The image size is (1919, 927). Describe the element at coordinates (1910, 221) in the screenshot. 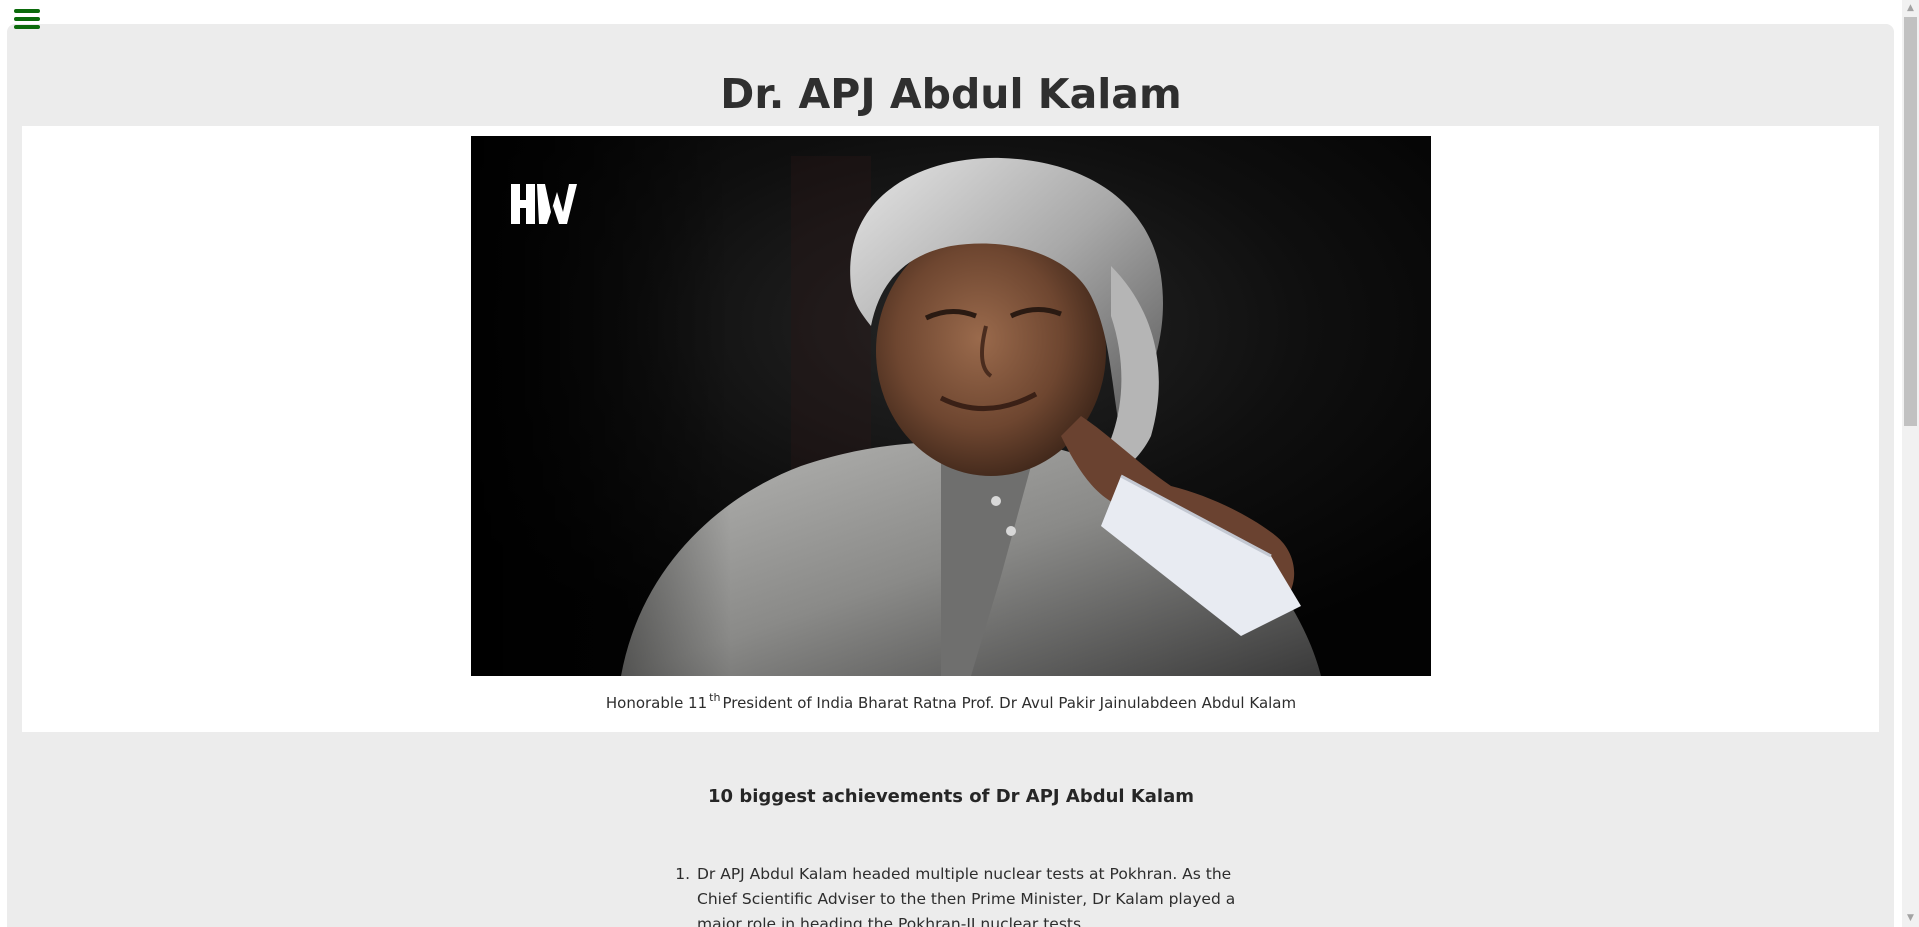

I see `scrollbar-thumb` at that location.